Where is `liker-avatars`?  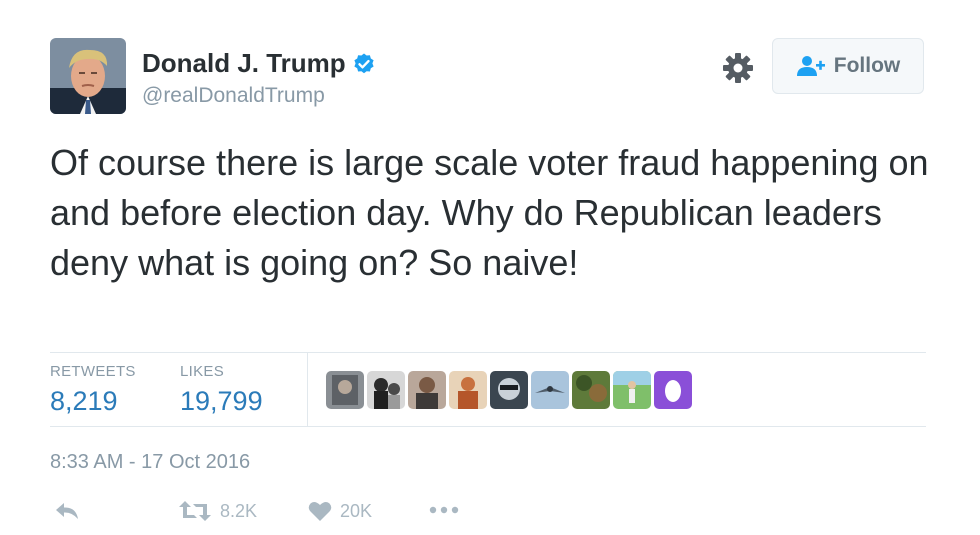 liker-avatars is located at coordinates (509, 390).